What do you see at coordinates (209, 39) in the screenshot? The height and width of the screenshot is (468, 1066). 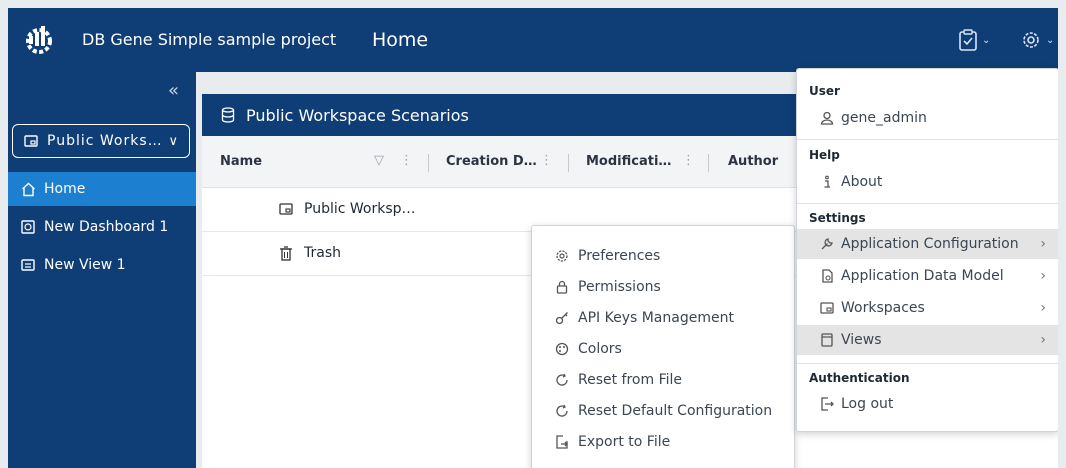 I see `app-title: DB Gene Simple sample project` at bounding box center [209, 39].